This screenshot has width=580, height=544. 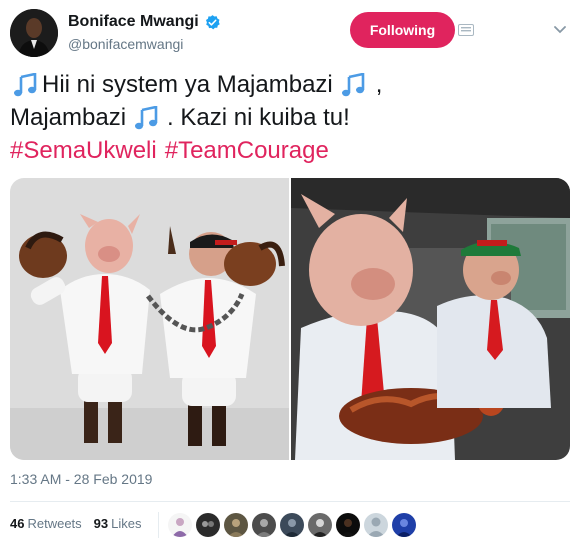 I want to click on likes-count: 93, so click(x=101, y=523).